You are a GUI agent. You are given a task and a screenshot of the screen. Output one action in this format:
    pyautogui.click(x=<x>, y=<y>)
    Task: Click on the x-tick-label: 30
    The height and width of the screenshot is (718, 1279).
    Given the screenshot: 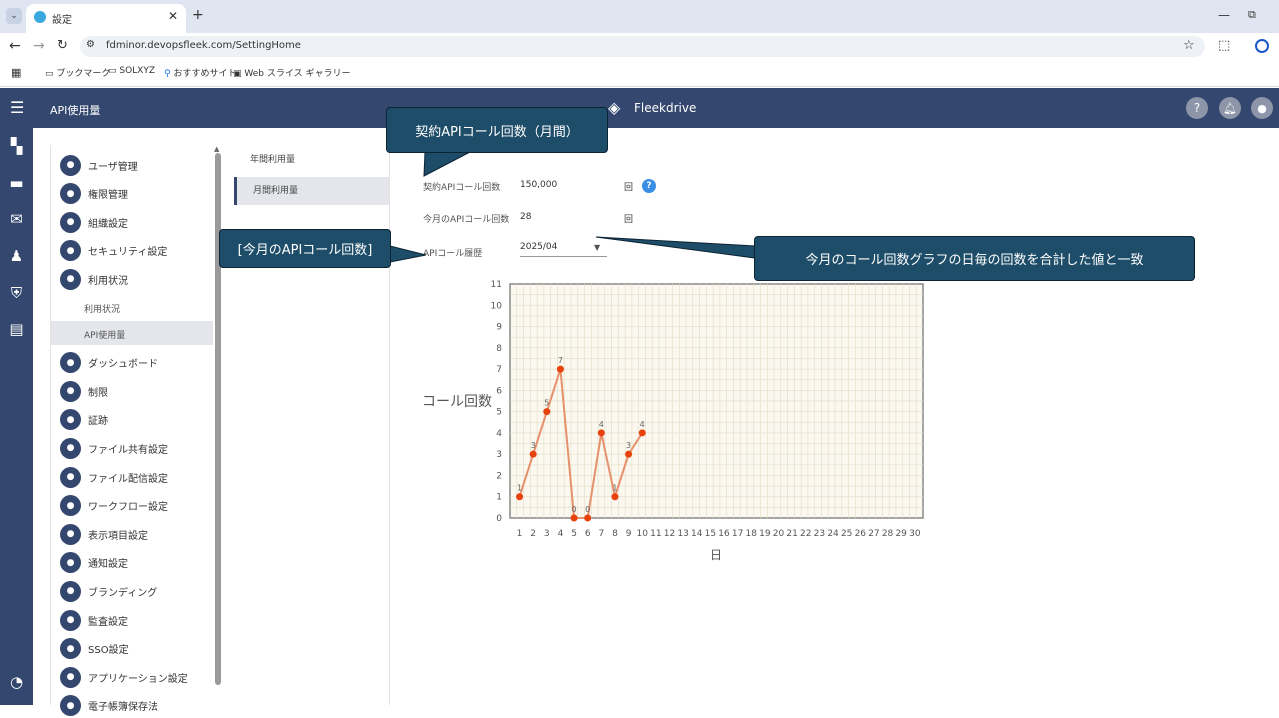 What is the action you would take?
    pyautogui.click(x=915, y=534)
    